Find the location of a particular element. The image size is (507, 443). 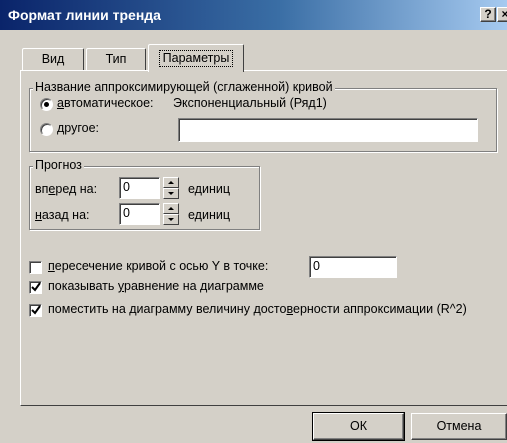

forward-units: единиц is located at coordinates (209, 189).